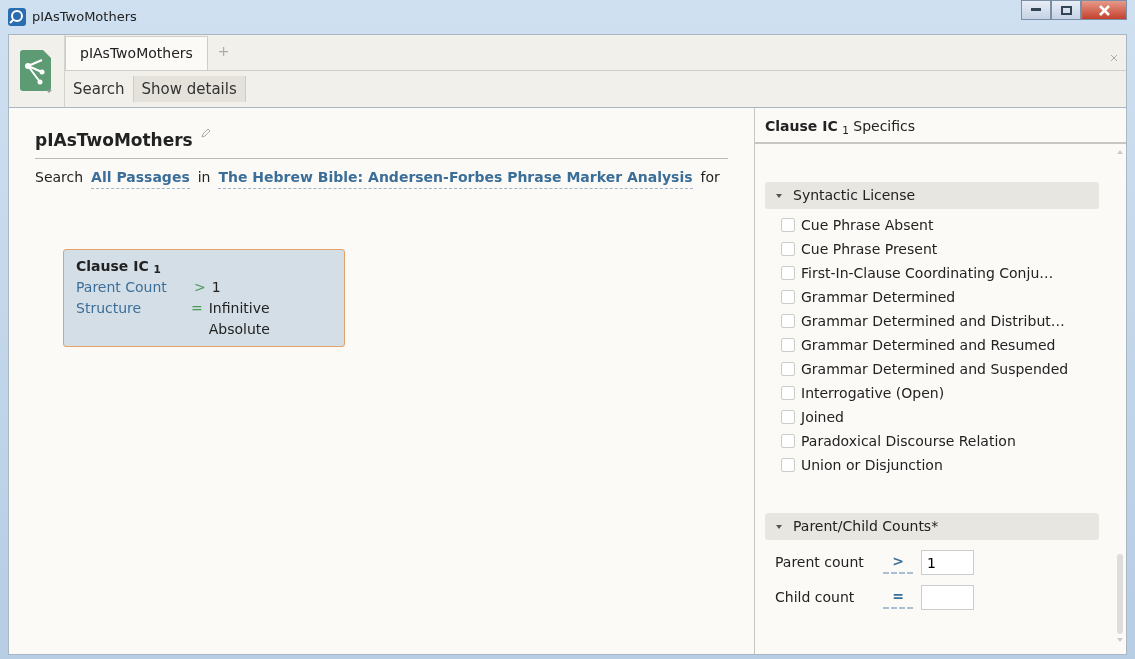 The width and height of the screenshot is (1135, 659). Describe the element at coordinates (17, 17) in the screenshot. I see `app-search-icon` at that location.